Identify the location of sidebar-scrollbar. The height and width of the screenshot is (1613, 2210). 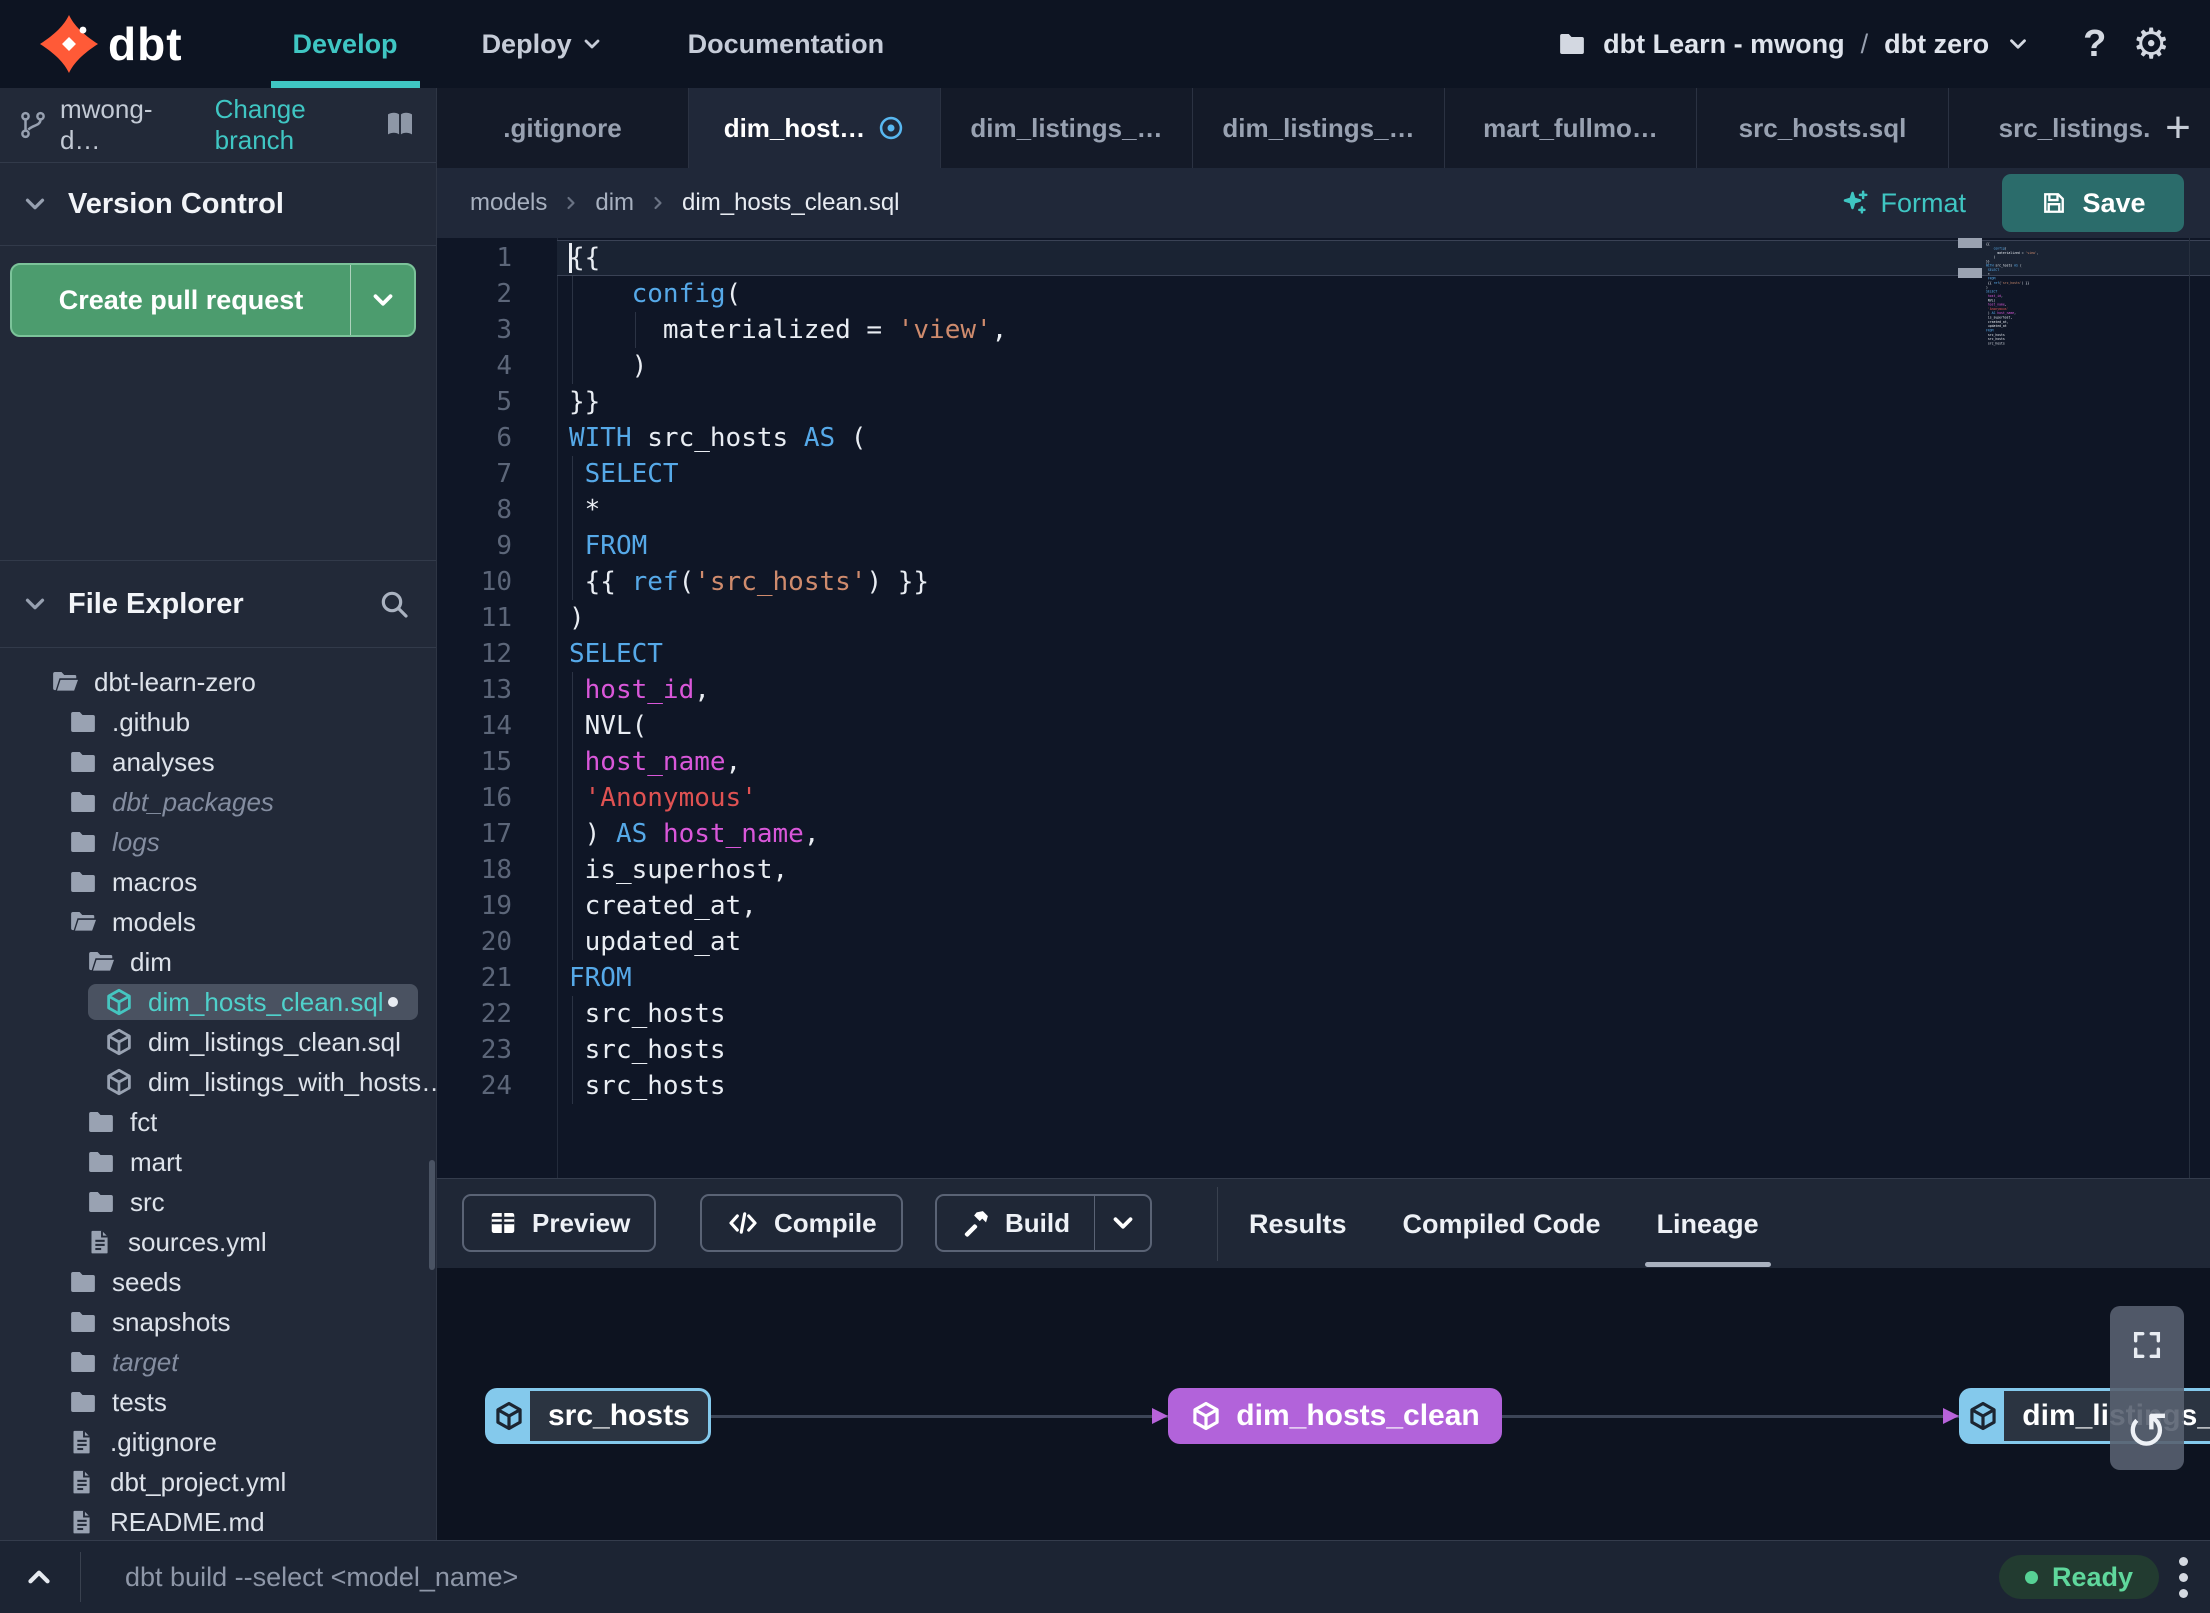
(432, 1215).